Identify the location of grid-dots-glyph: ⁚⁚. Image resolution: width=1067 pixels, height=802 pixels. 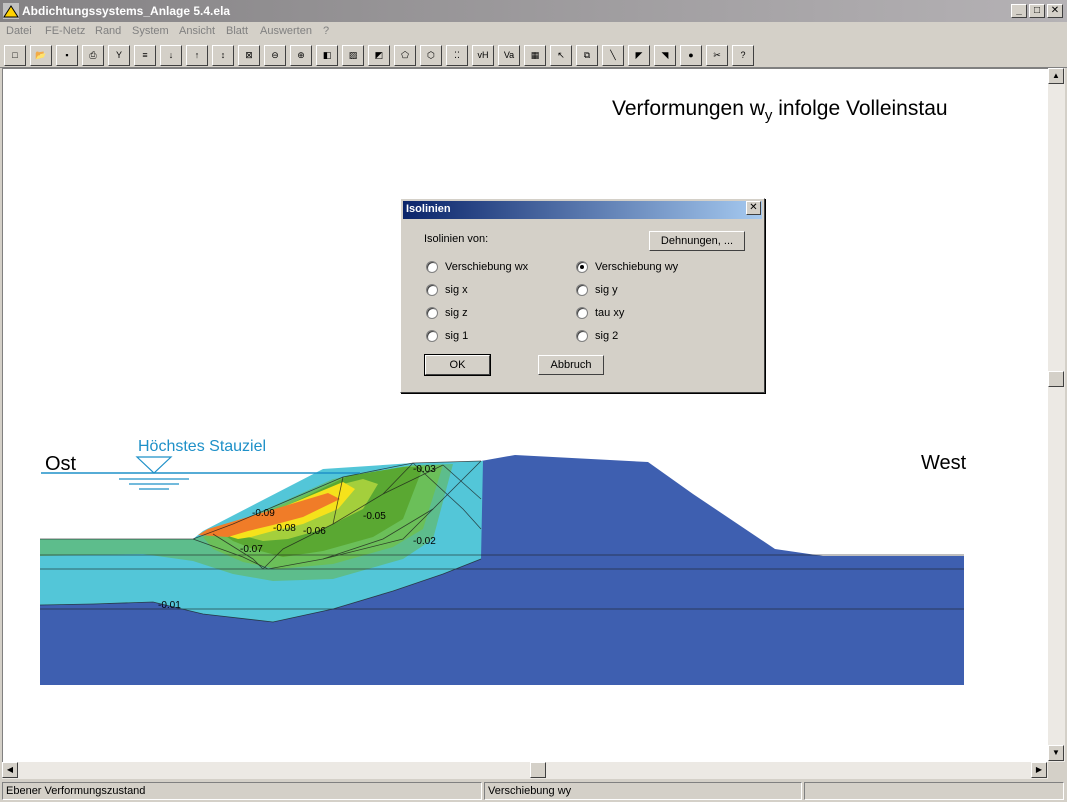
(457, 55).